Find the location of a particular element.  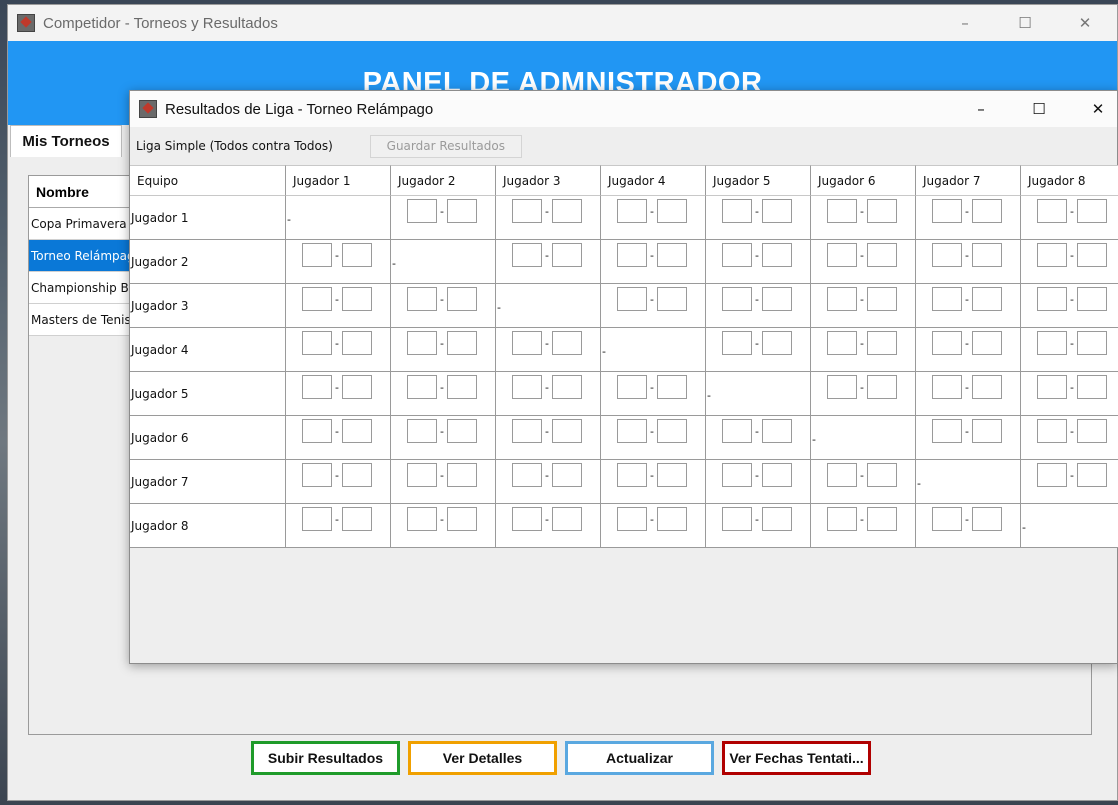

column-header-player: Jugador 3 is located at coordinates (548, 180).